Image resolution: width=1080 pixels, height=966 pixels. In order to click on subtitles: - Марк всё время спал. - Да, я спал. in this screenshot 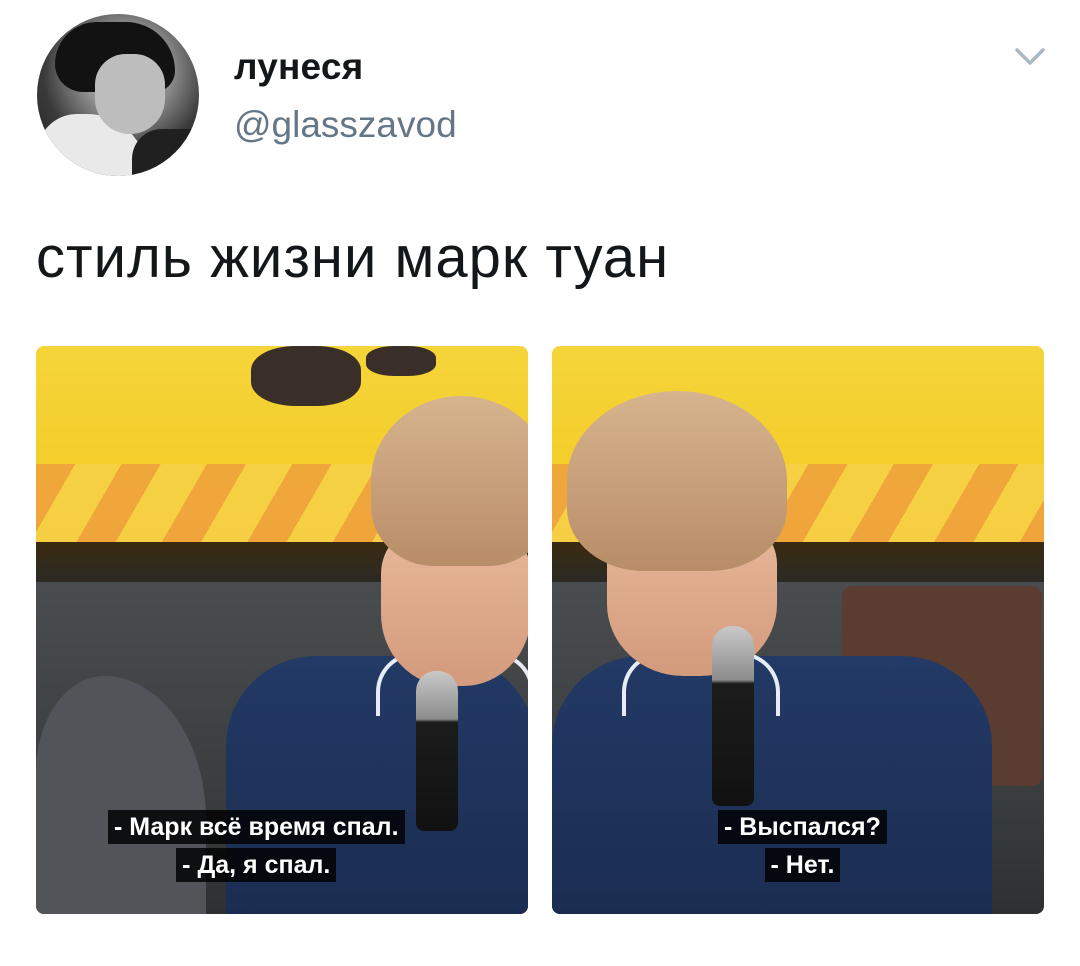, I will do `click(256, 848)`.